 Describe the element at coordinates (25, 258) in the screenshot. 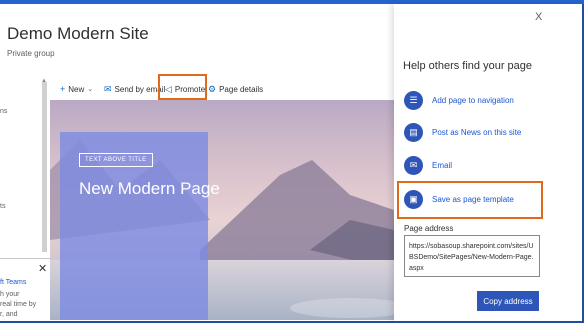

I see `divider` at that location.